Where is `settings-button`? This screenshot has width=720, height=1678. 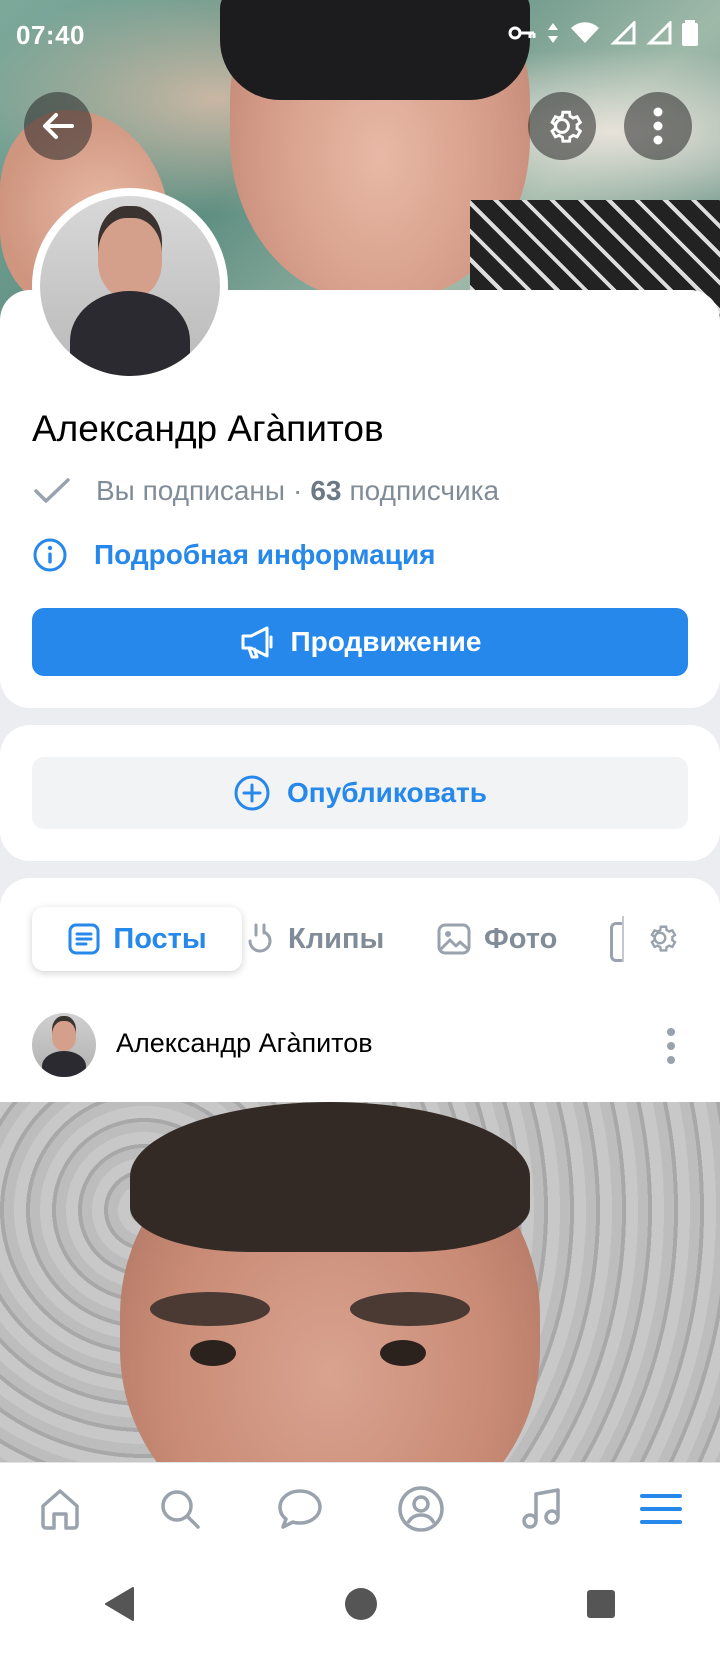
settings-button is located at coordinates (562, 126).